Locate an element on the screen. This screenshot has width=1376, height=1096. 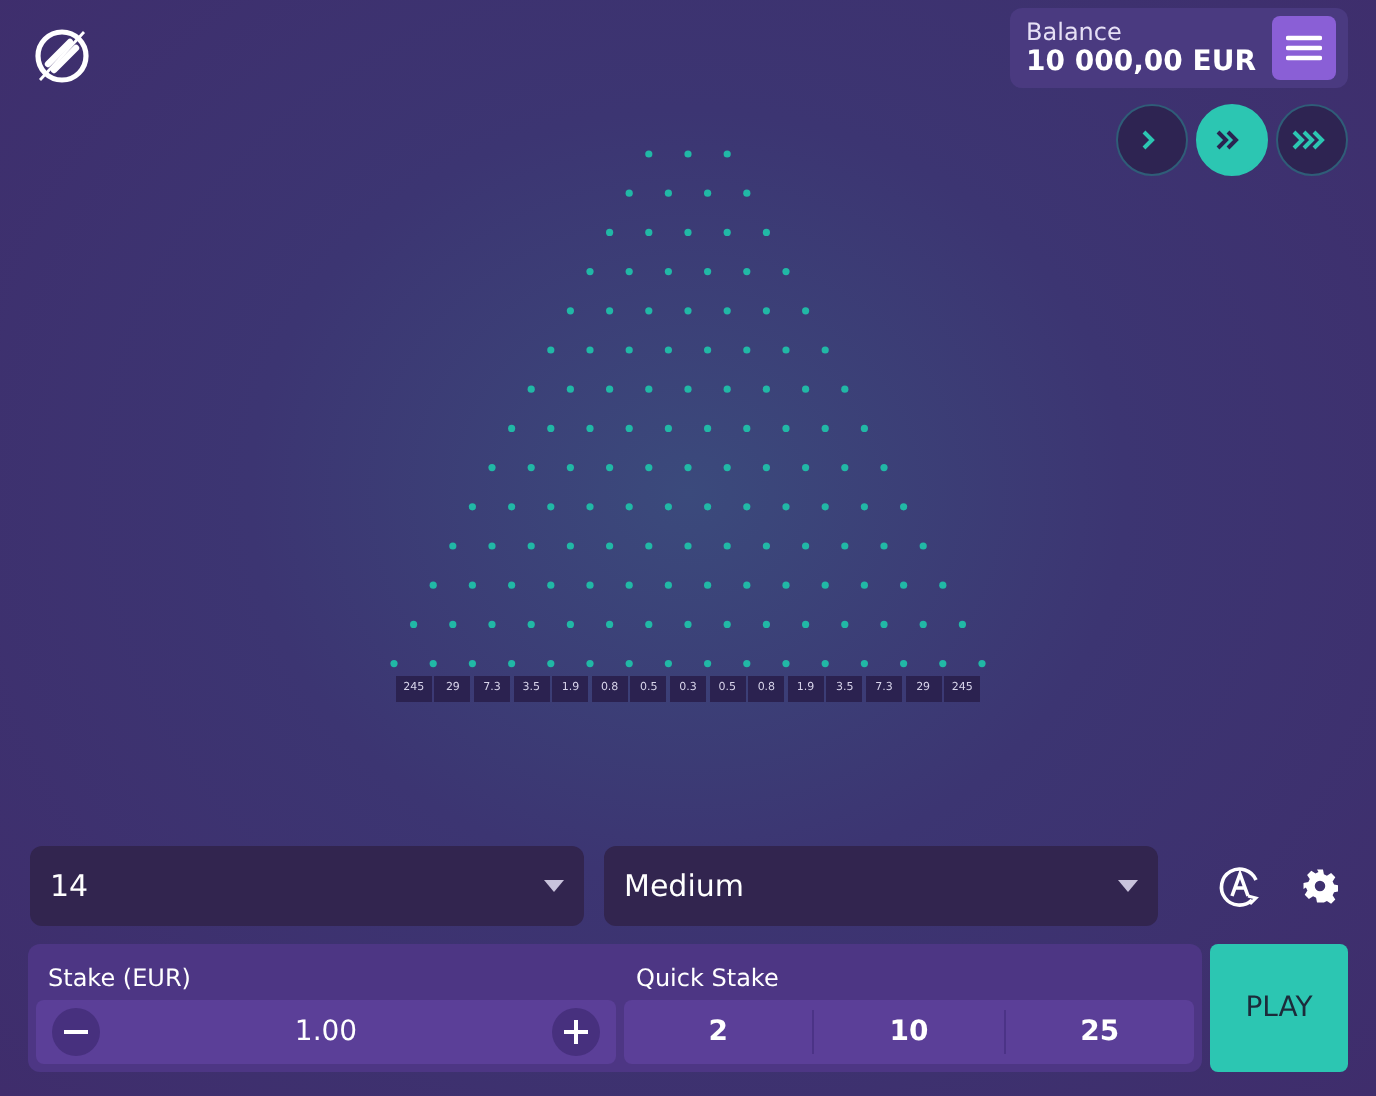
quick-stake-label: Quick Stake is located at coordinates (707, 979).